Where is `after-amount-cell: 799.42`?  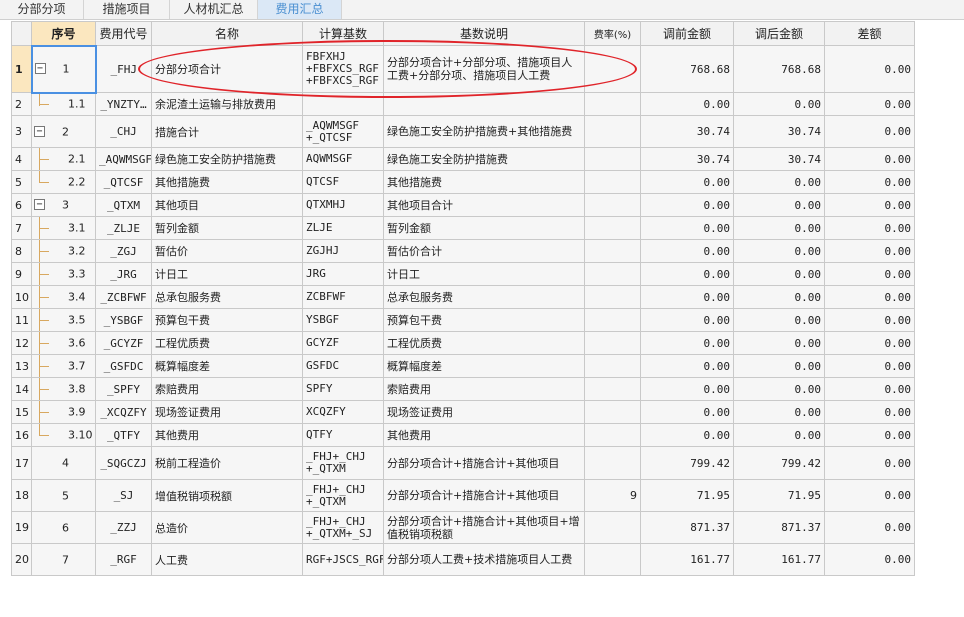
after-amount-cell: 799.42 is located at coordinates (779, 463).